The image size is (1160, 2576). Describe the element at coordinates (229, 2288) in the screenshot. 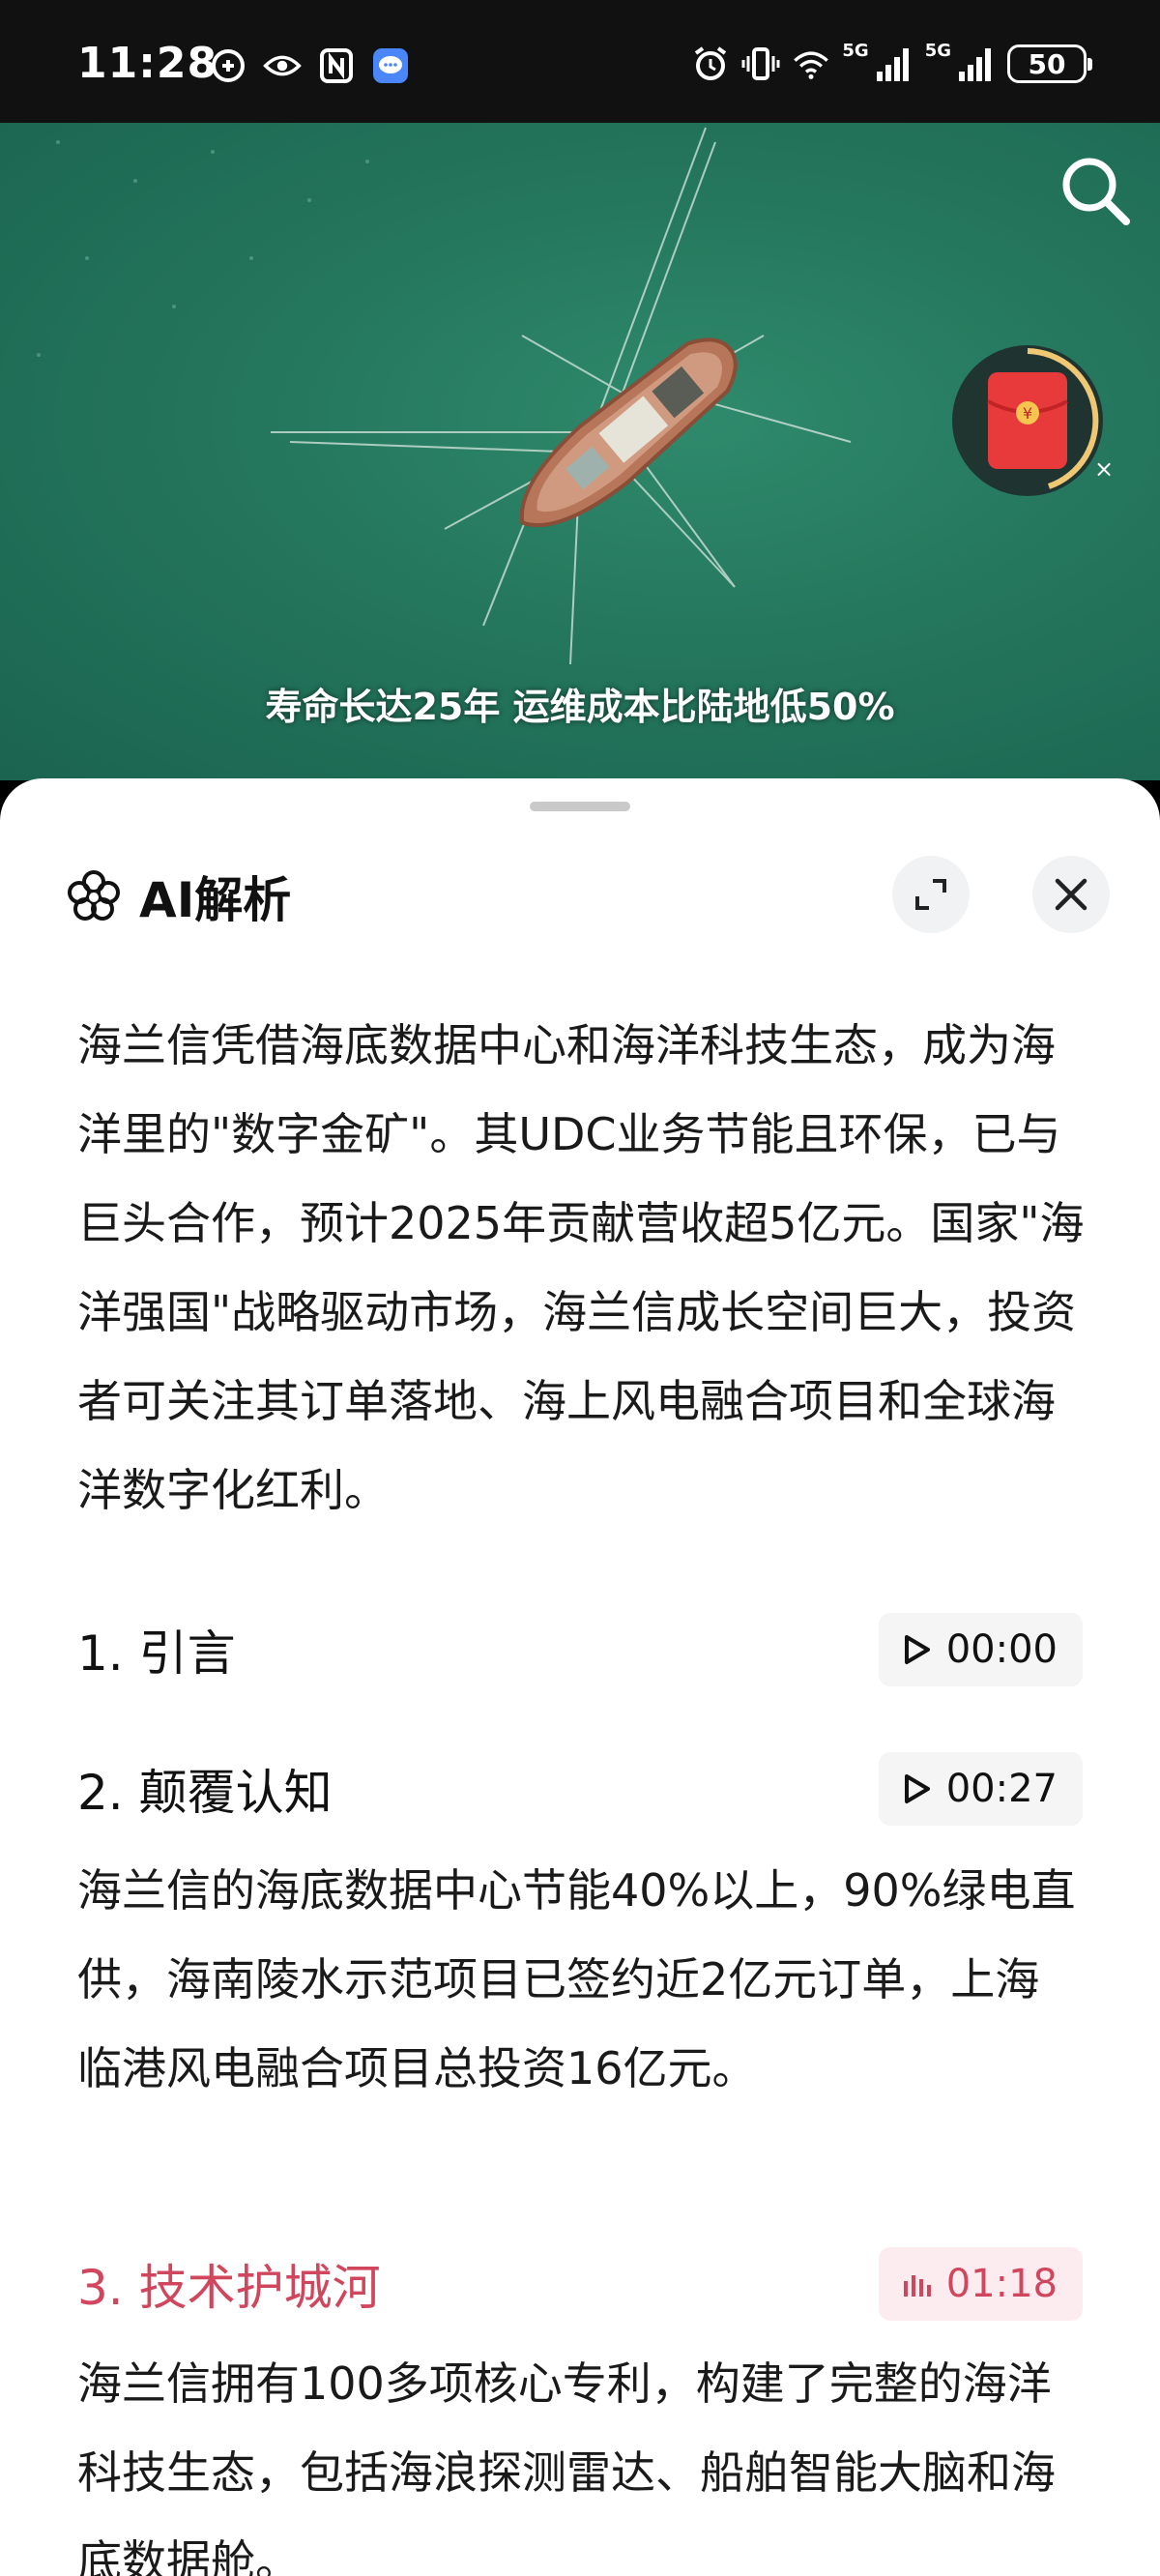

I see `section-title: 3. 技术护城河` at that location.